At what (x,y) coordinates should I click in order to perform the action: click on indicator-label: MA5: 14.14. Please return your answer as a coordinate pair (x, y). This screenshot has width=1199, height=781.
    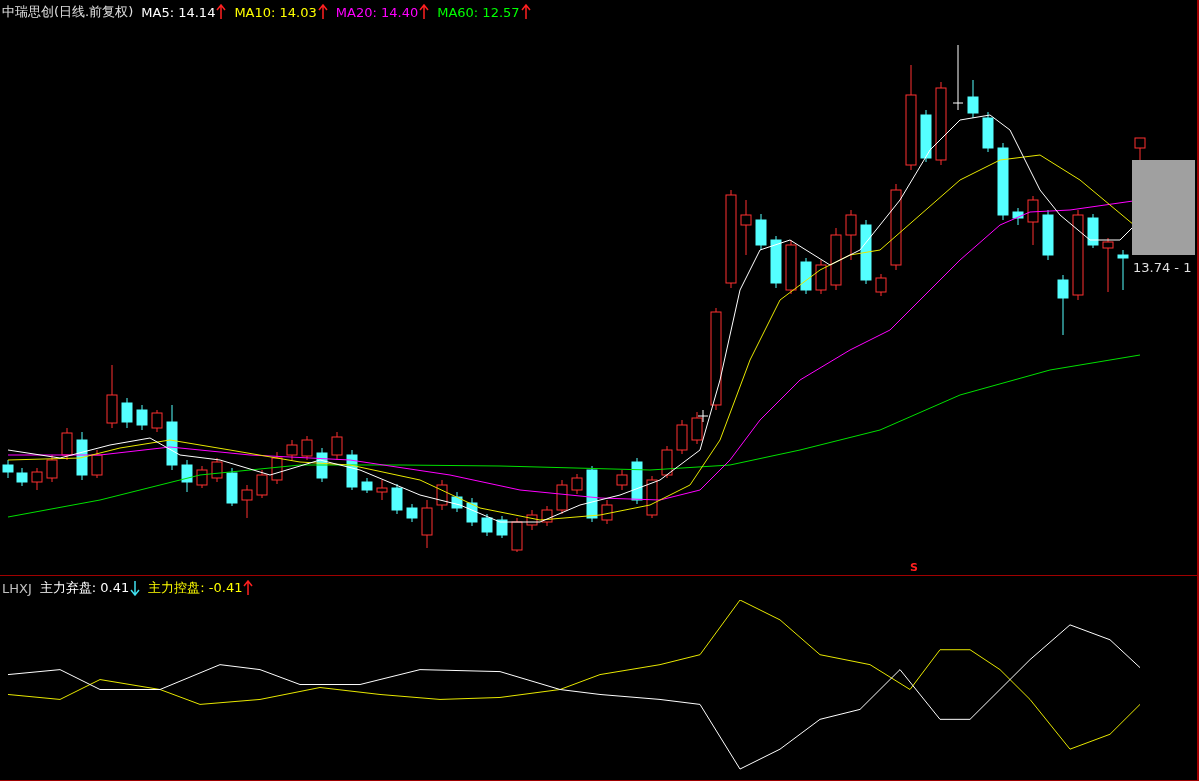
    Looking at the image, I should click on (178, 12).